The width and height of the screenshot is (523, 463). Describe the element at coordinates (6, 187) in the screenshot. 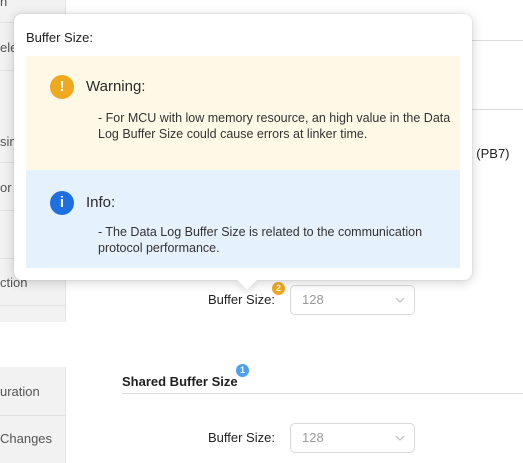

I see `sidebar-item-label: or` at that location.